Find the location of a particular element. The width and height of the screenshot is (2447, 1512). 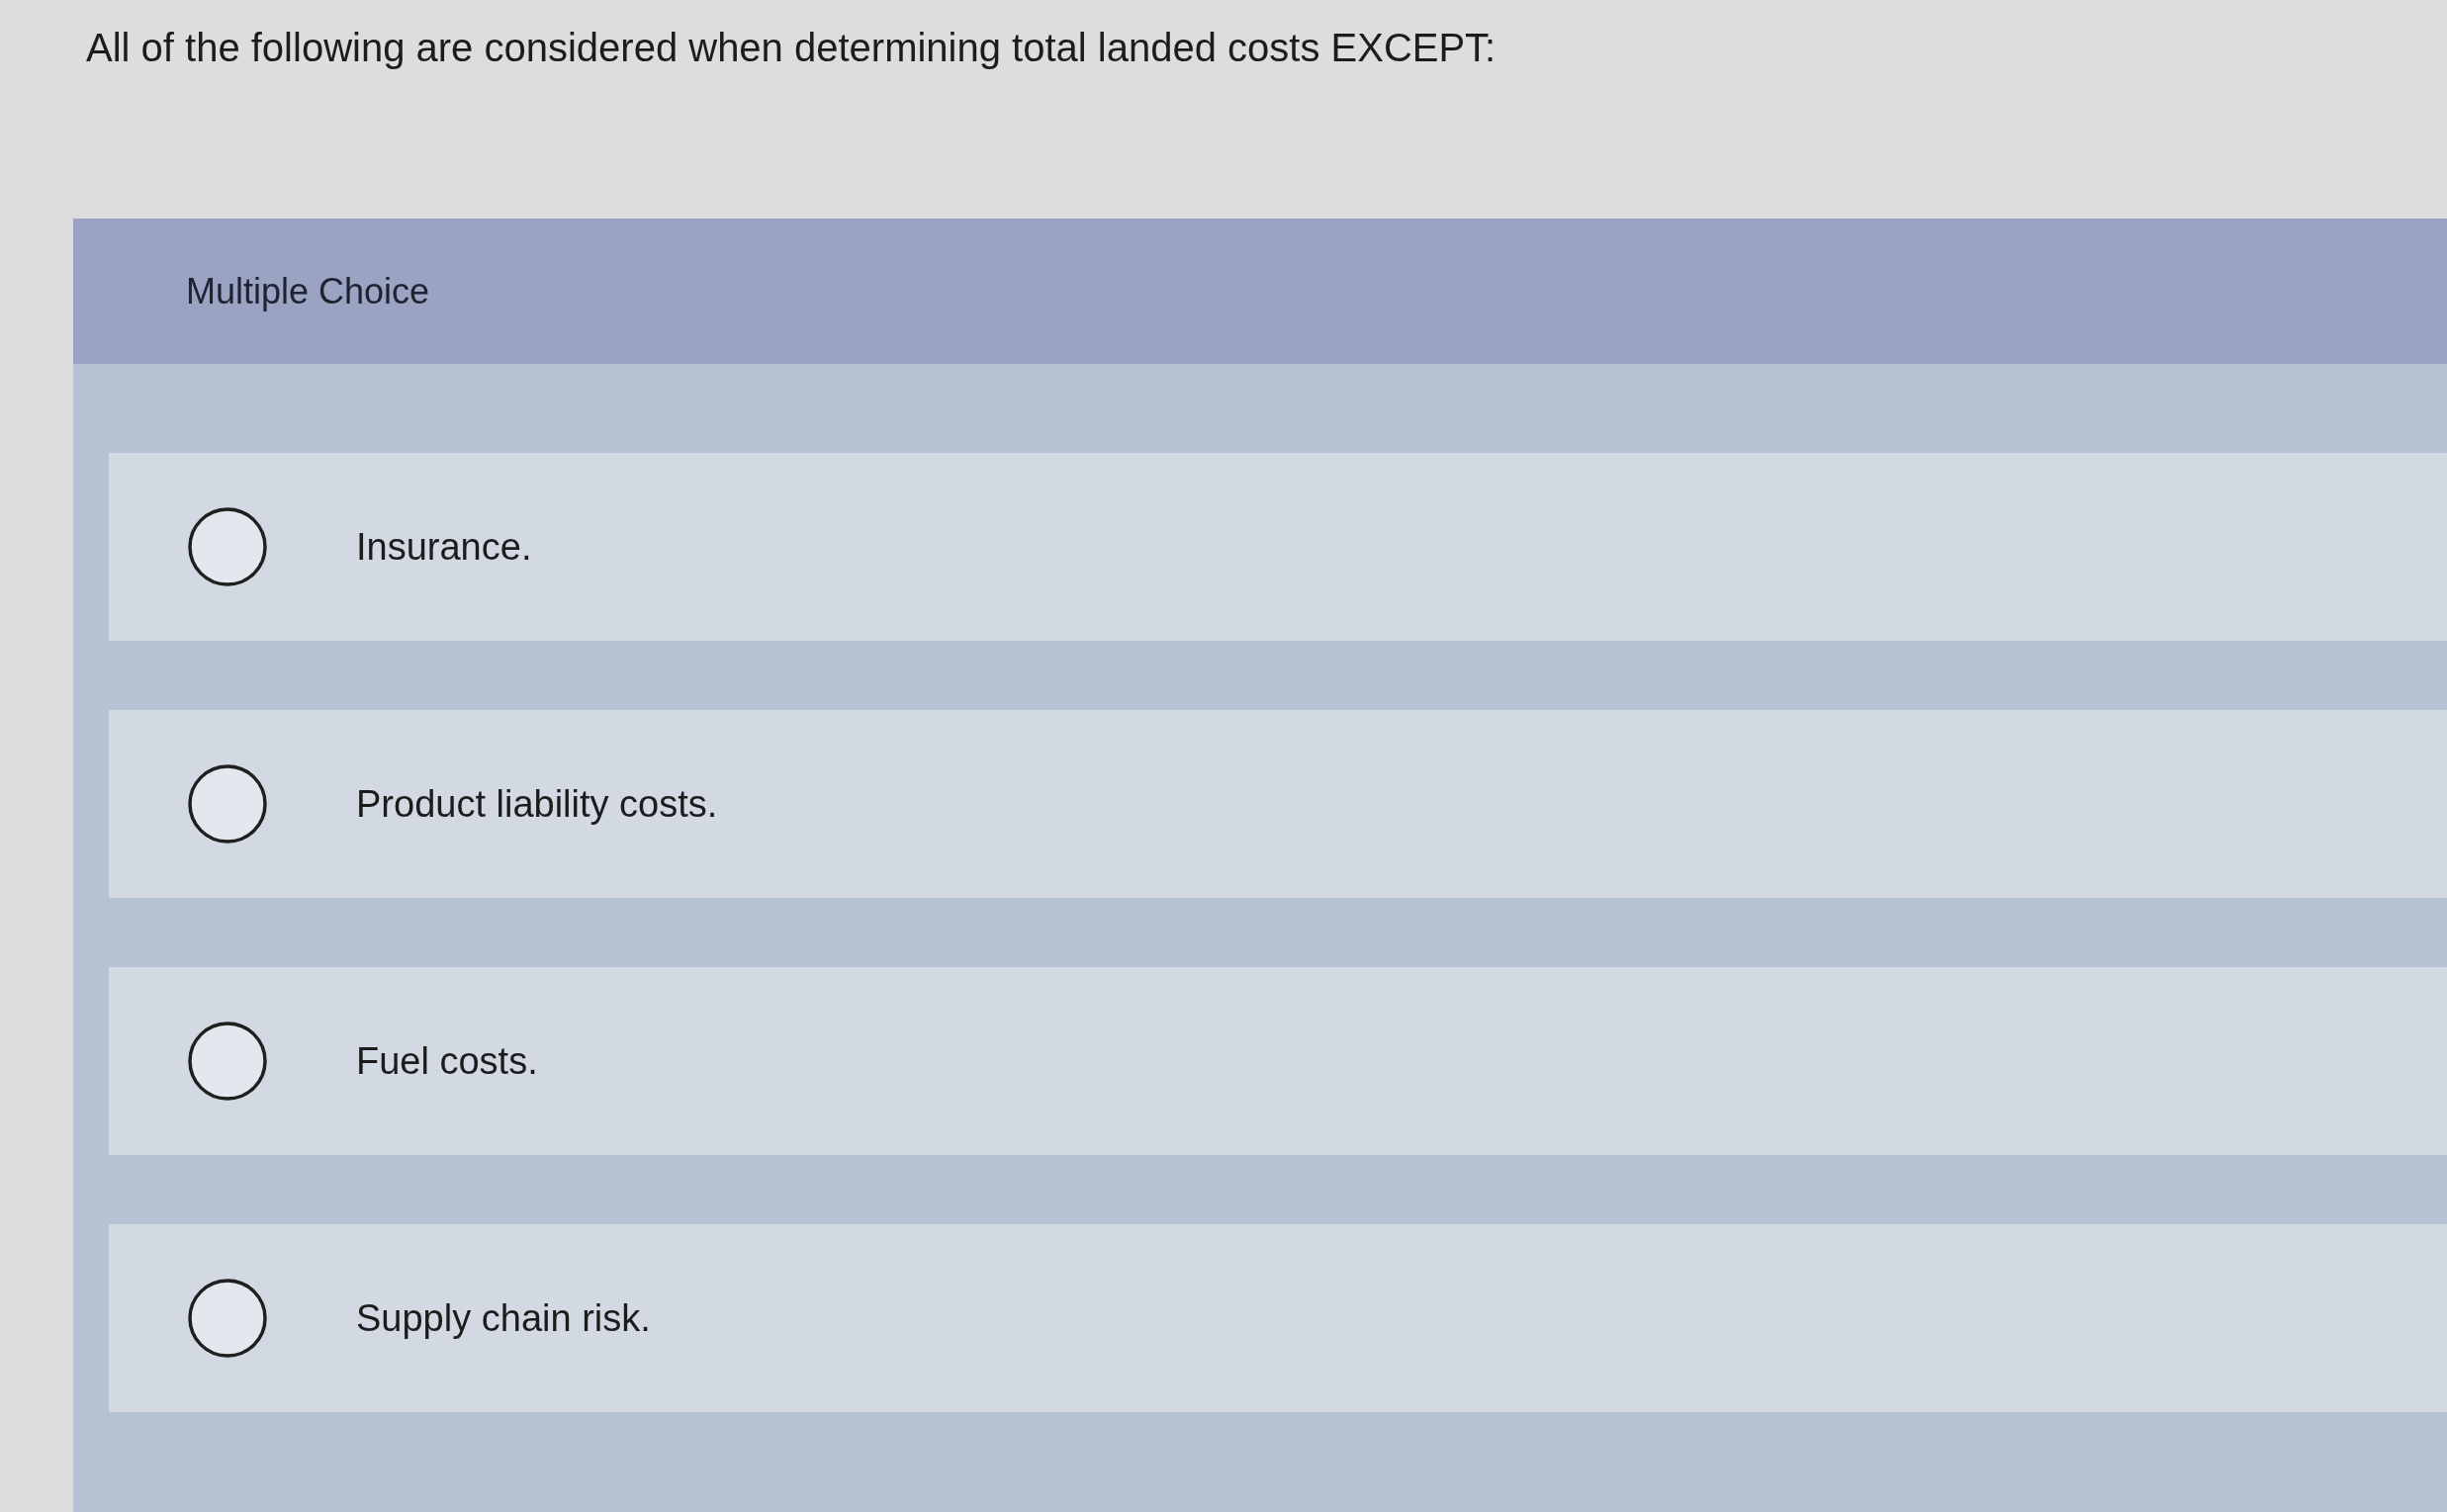

option-label: Product liability costs. is located at coordinates (537, 804).